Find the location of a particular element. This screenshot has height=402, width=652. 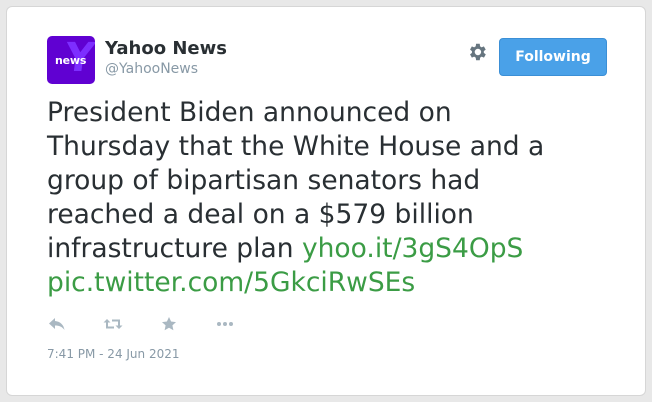

article-link: yhoo.it/3gS4OpS is located at coordinates (412, 248).